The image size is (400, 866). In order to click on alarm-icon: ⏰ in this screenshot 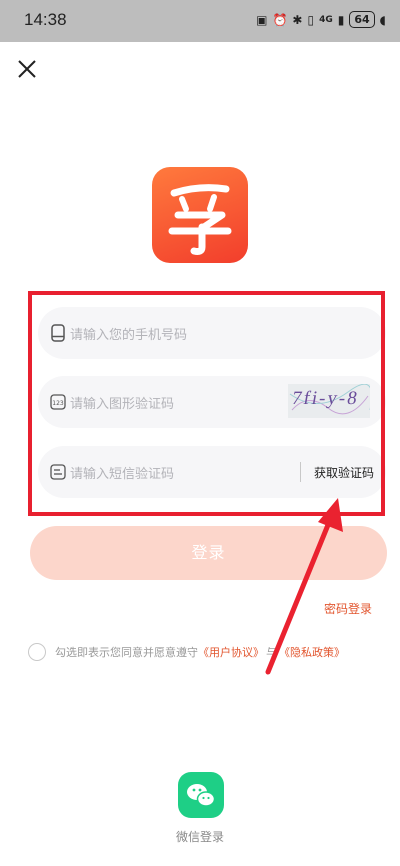, I will do `click(280, 19)`.